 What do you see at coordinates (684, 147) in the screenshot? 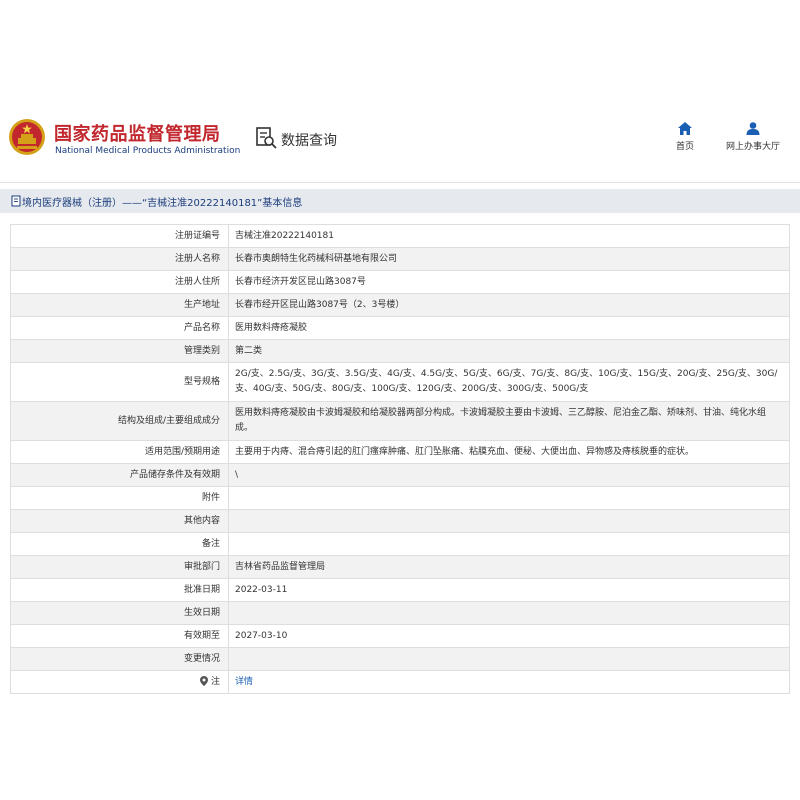
I see `nav-home-label: 首页` at bounding box center [684, 147].